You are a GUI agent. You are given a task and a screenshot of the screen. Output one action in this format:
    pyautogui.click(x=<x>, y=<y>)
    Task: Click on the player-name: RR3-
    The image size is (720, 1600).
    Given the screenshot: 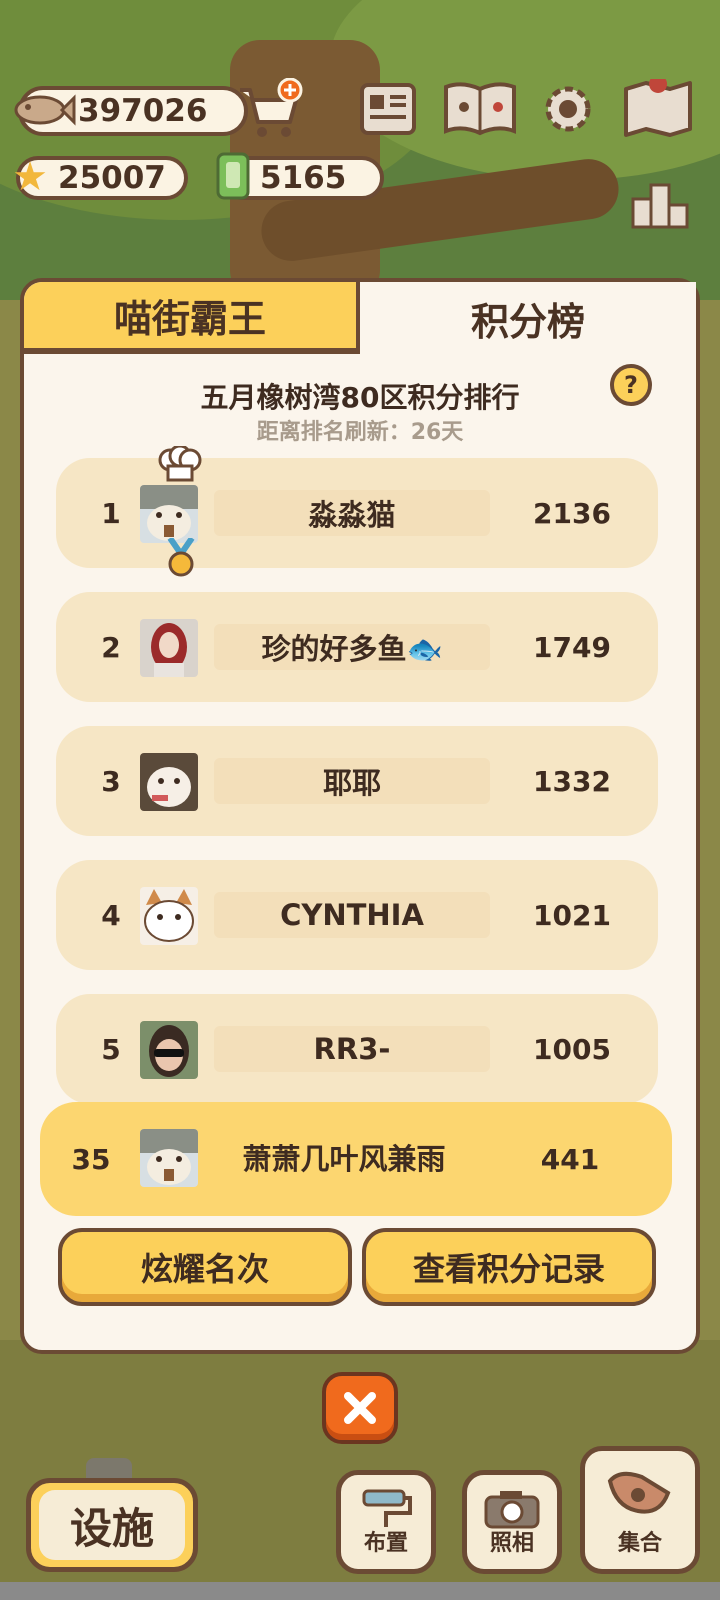 What is the action you would take?
    pyautogui.click(x=352, y=1049)
    